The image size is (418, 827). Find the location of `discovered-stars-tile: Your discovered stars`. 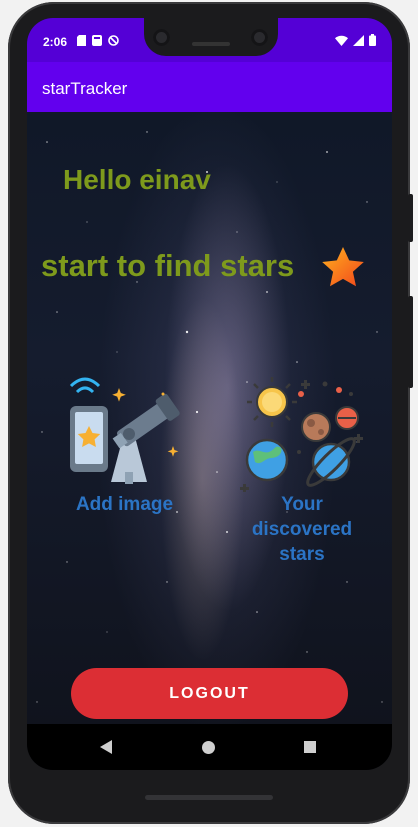

discovered-stars-tile: Your discovered stars is located at coordinates (302, 469).